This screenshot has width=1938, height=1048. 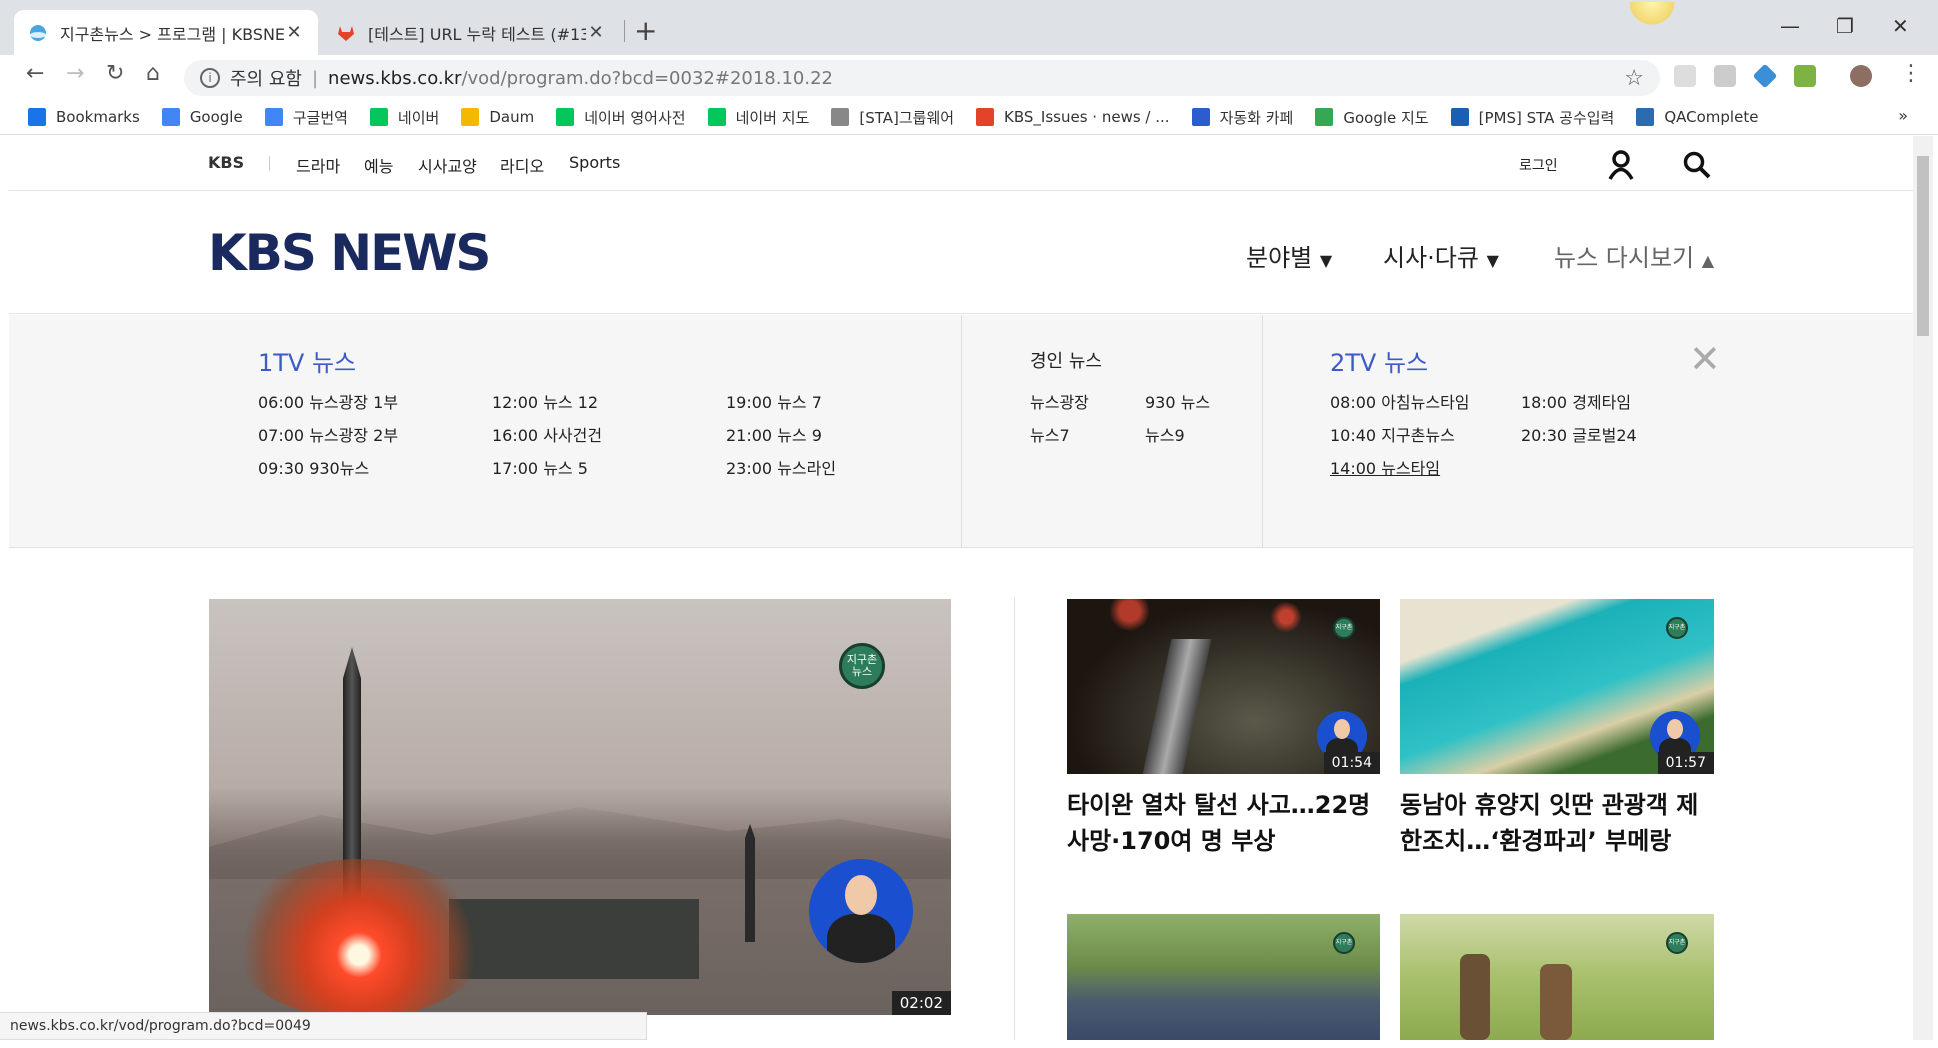 What do you see at coordinates (306, 117) in the screenshot?
I see `bookmark-item: 구글번역` at bounding box center [306, 117].